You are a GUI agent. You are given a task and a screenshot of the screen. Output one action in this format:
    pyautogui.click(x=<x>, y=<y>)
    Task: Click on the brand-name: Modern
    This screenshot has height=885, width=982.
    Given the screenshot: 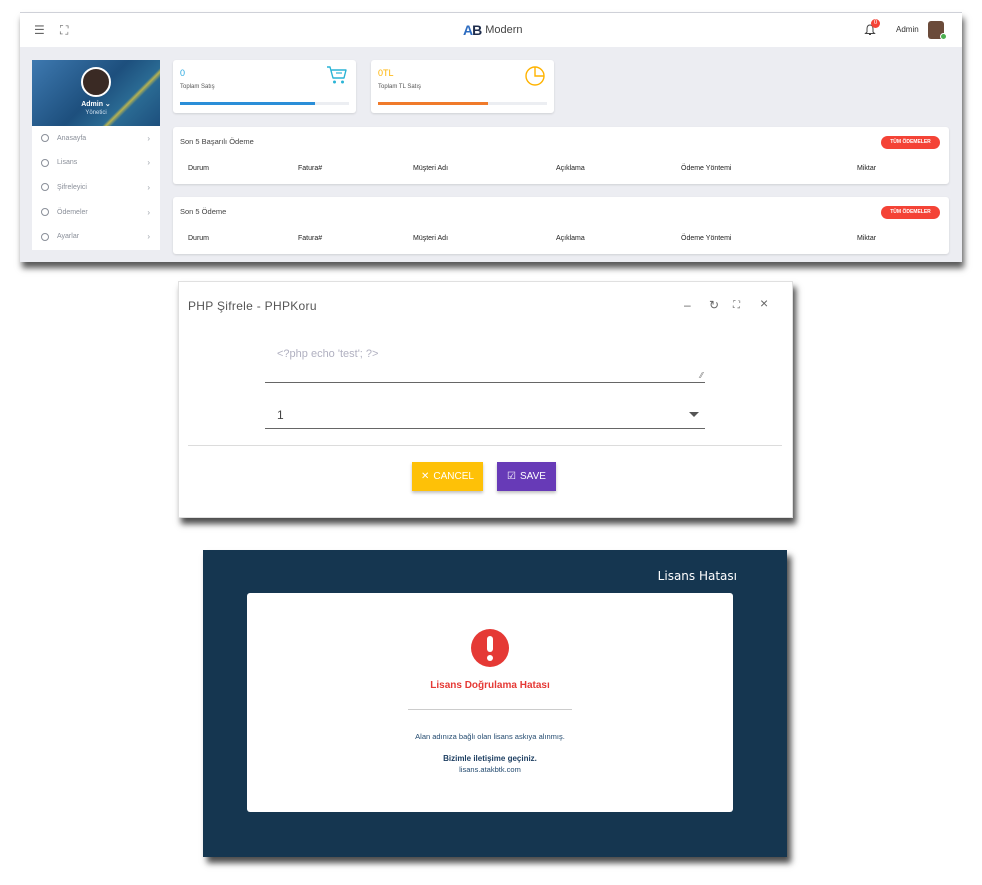 What is the action you would take?
    pyautogui.click(x=504, y=30)
    